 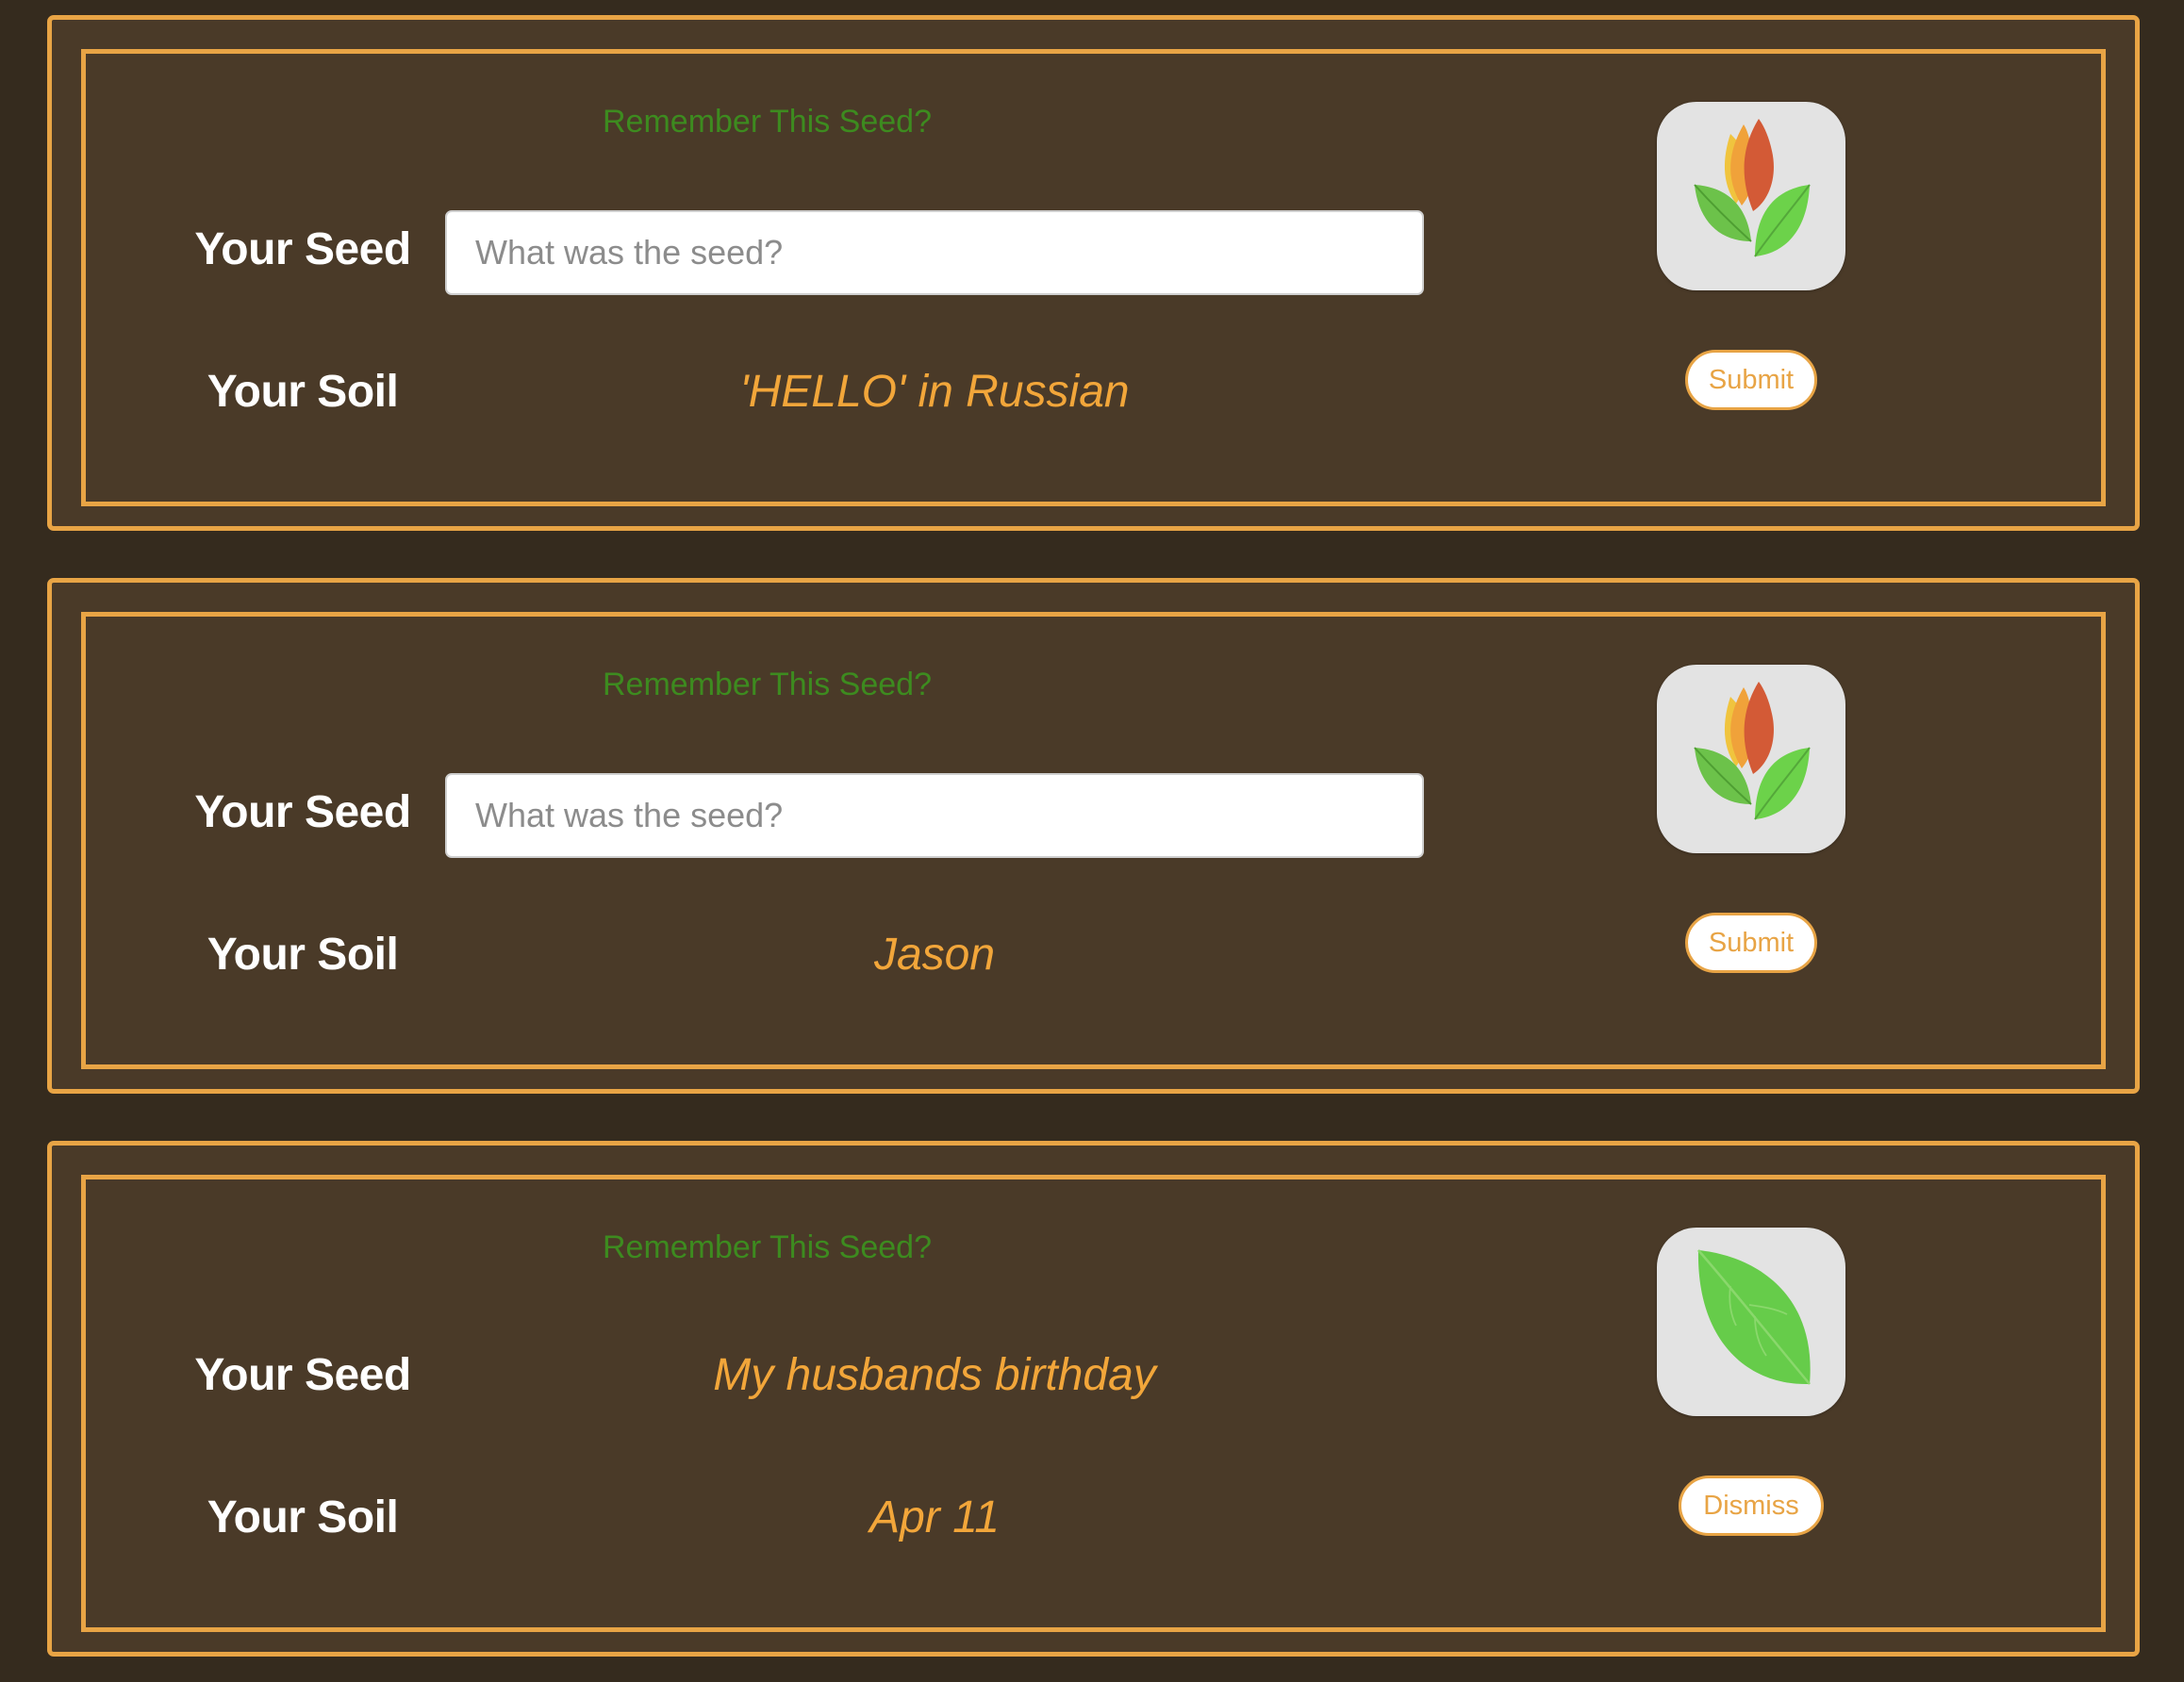 What do you see at coordinates (1751, 1322) in the screenshot?
I see `leaf-icon` at bounding box center [1751, 1322].